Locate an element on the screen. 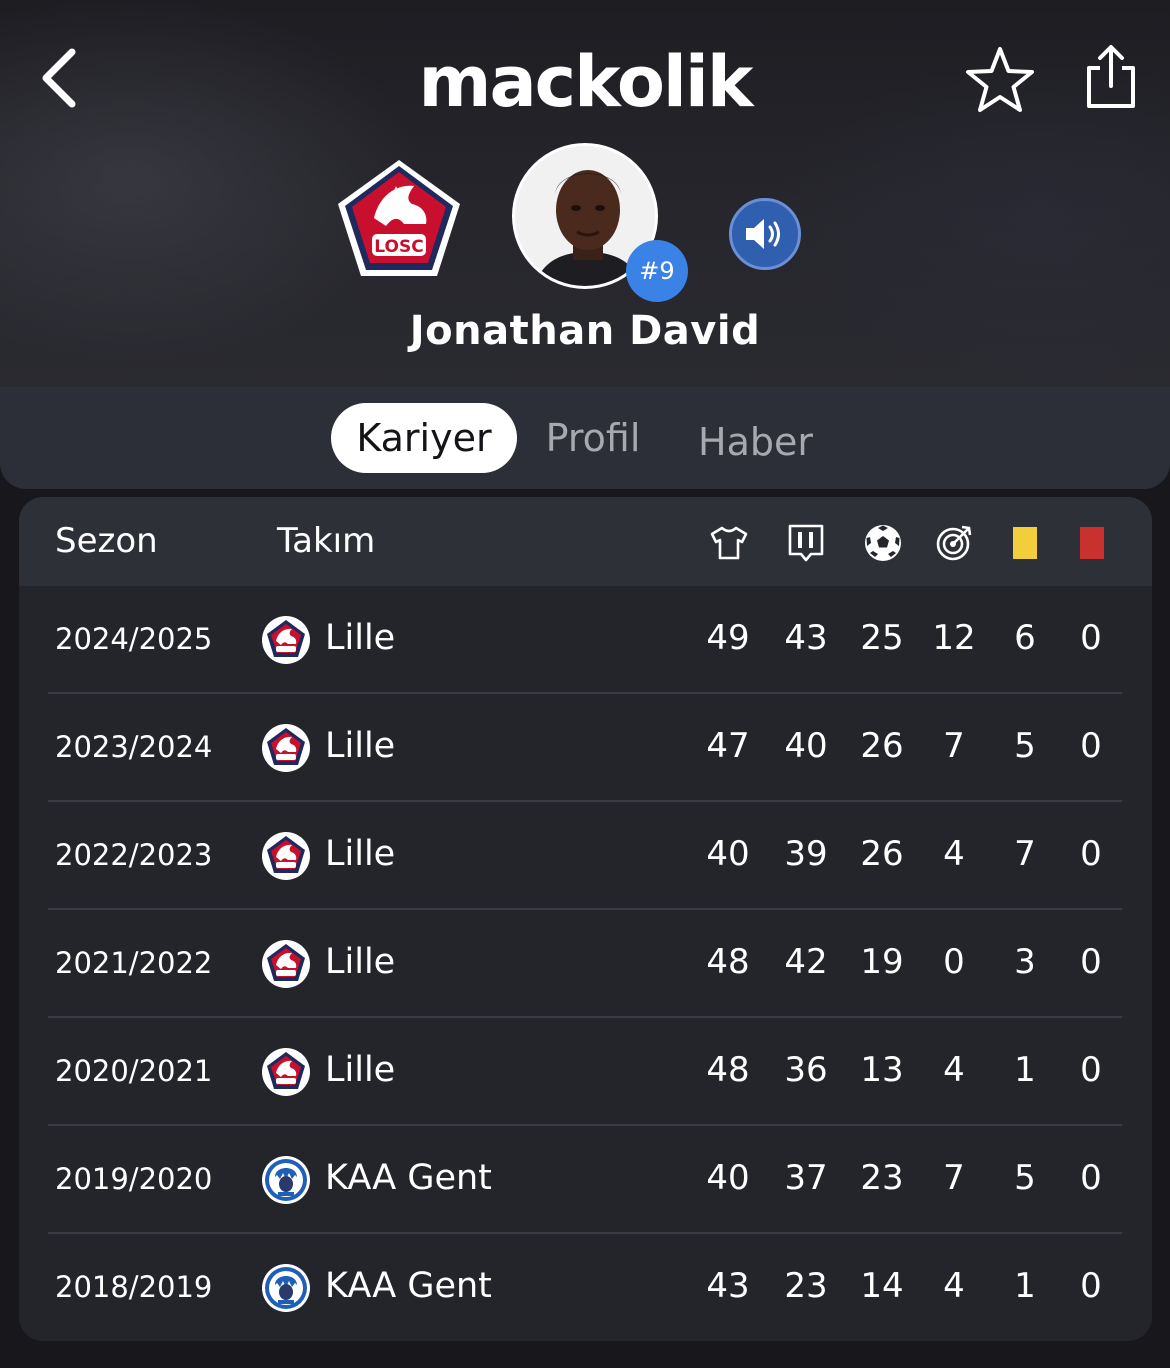 The height and width of the screenshot is (1368, 1170). tab-bar: Kariyer Profil Haber is located at coordinates (585, 438).